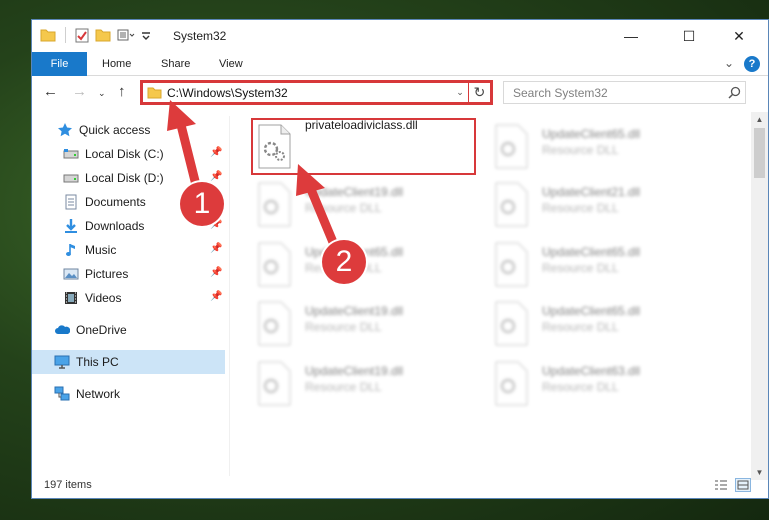 Image resolution: width=769 pixels, height=520 pixels. What do you see at coordinates (146, 35) in the screenshot?
I see `customize-toolbar-icon` at bounding box center [146, 35].